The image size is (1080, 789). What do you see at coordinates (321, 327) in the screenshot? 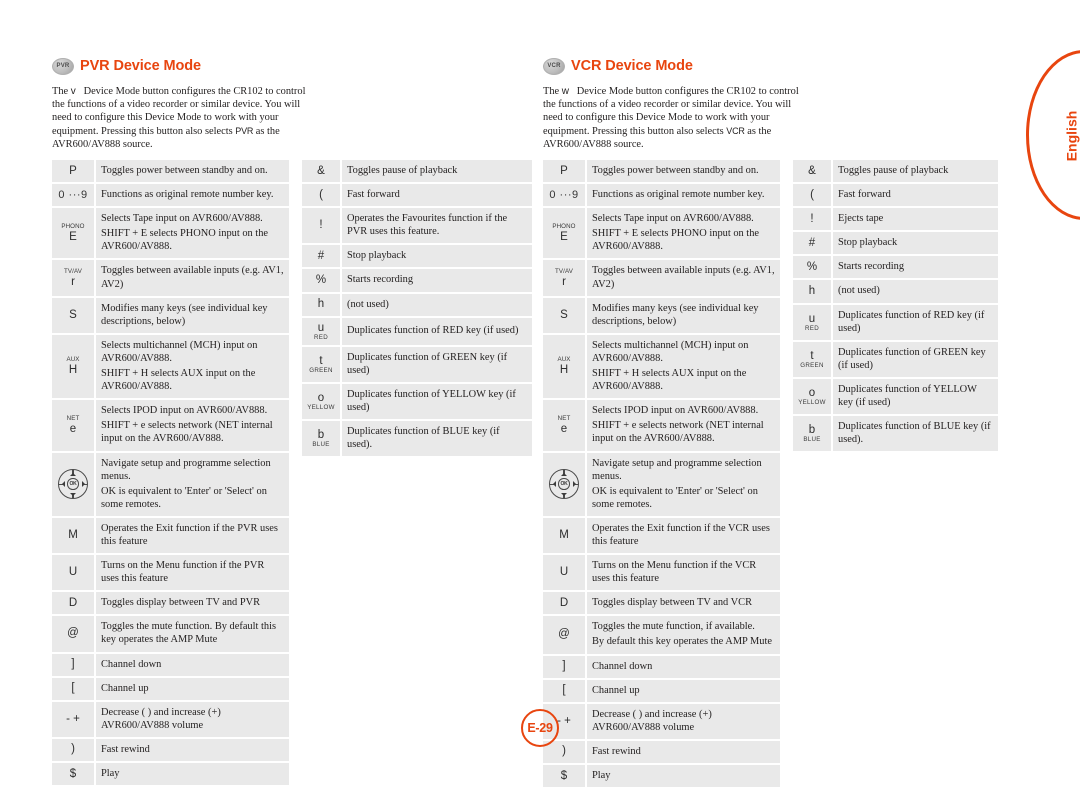
I see `key-glyph: u` at bounding box center [321, 327].